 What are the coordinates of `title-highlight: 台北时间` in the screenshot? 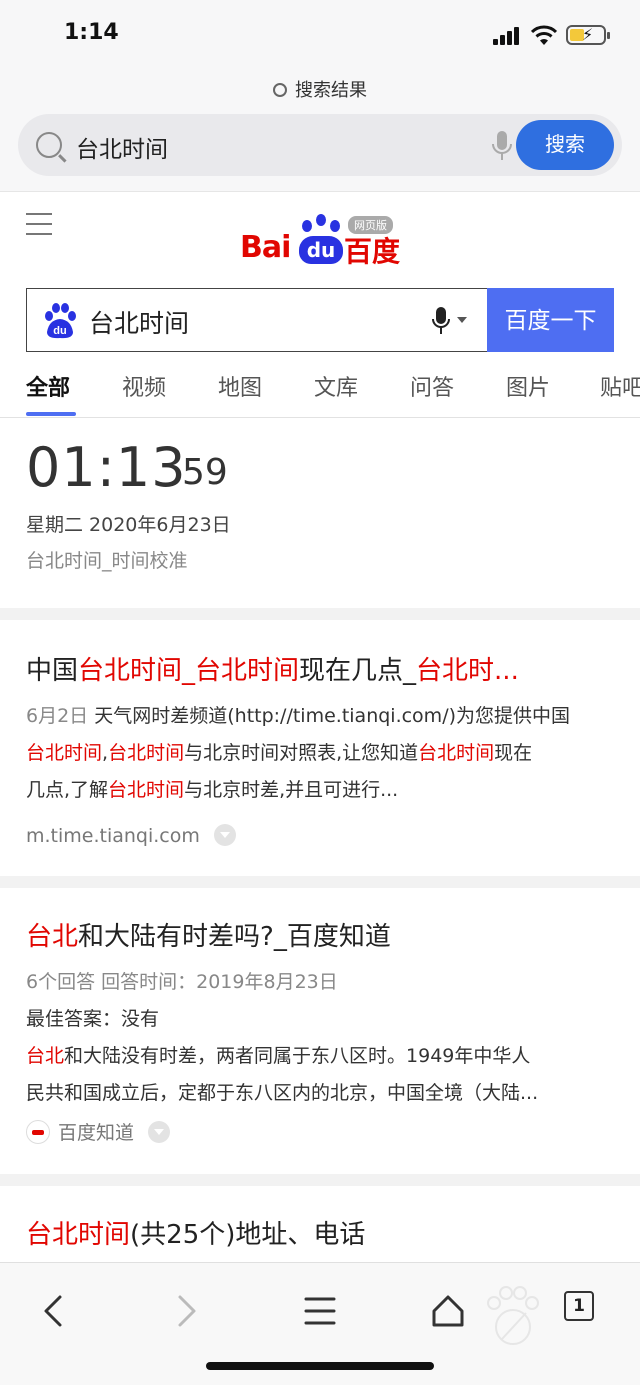 It's located at (78, 1235).